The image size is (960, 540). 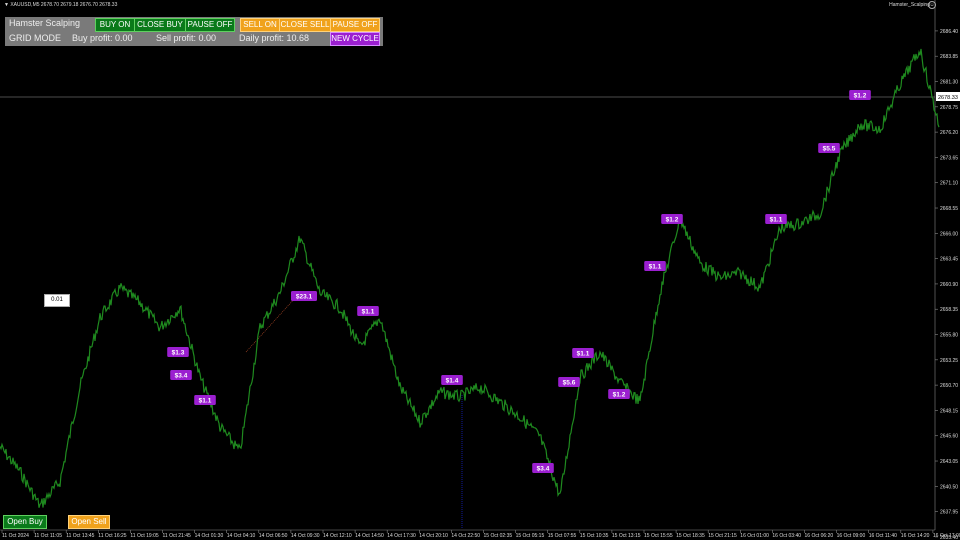 I want to click on profit-label: $1.4, so click(x=452, y=381).